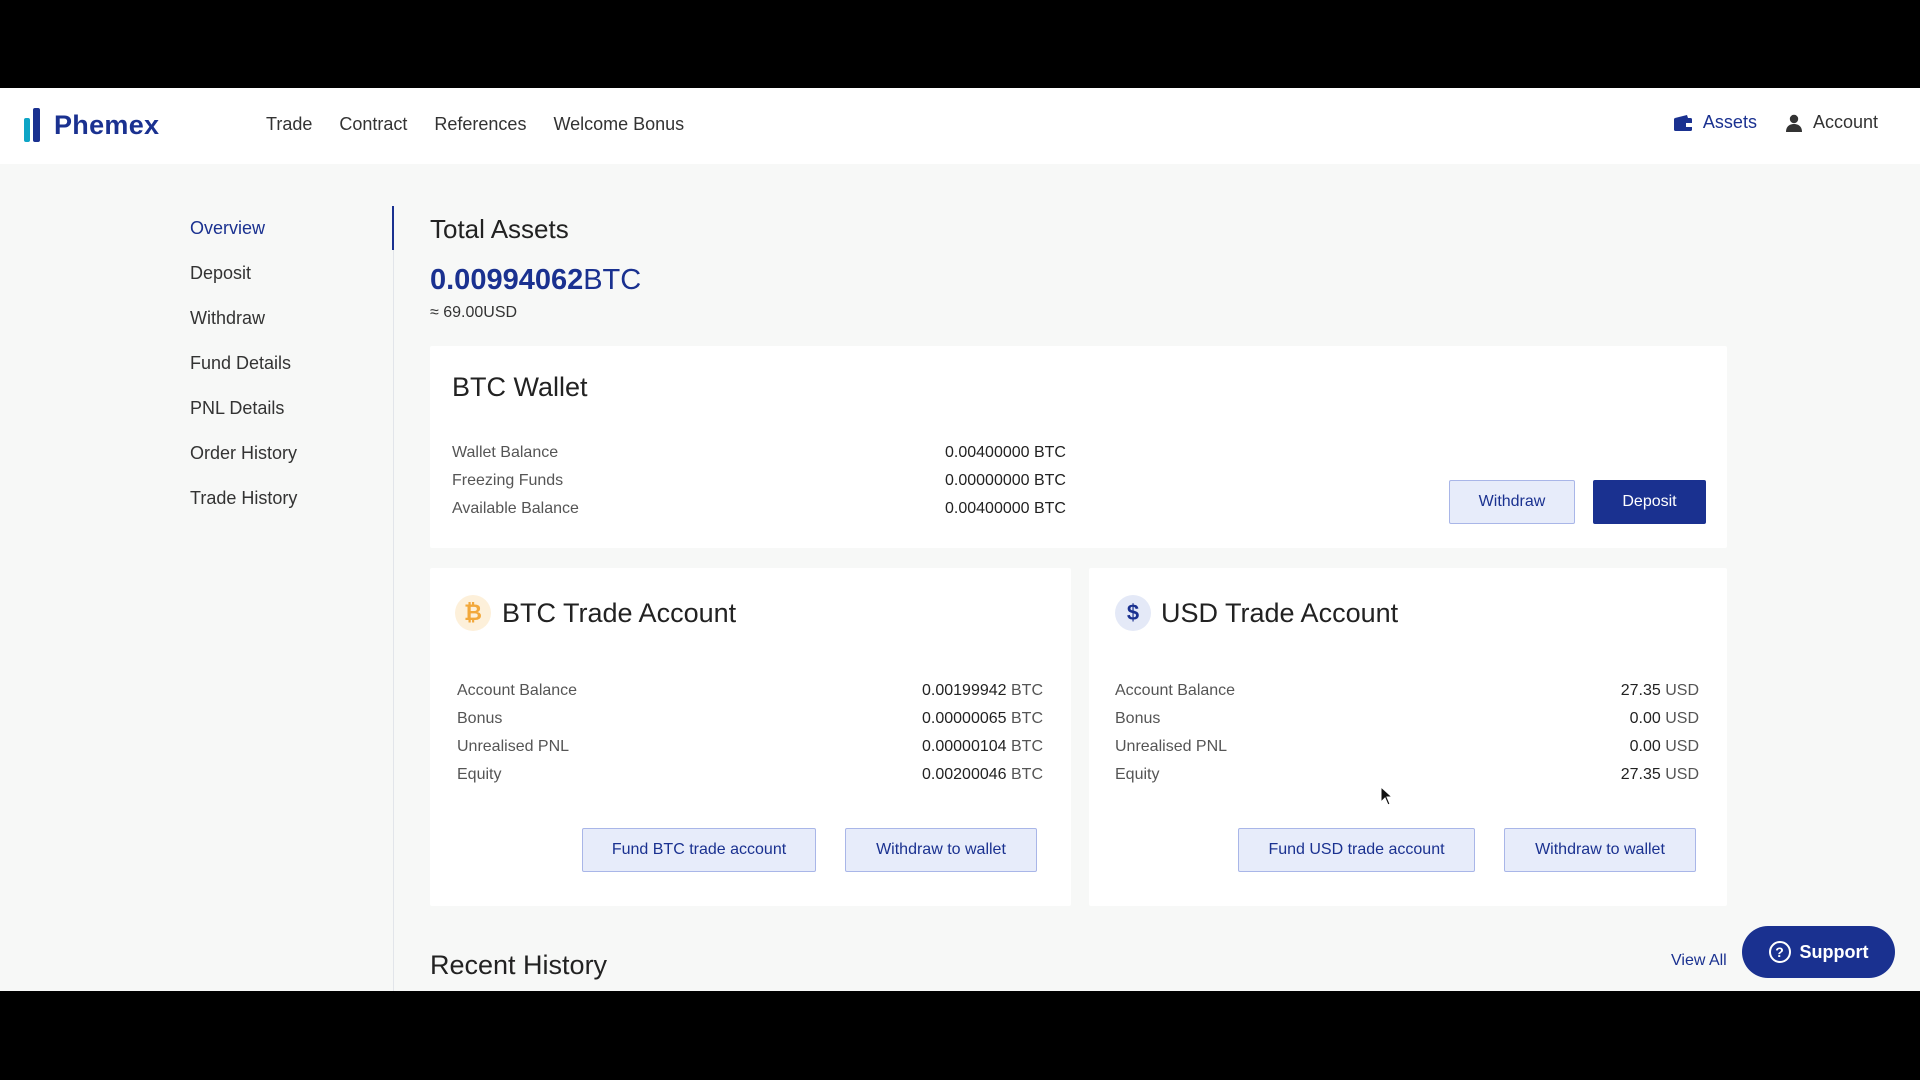  Describe the element at coordinates (500, 312) in the screenshot. I see `total-usd-unit: USD` at that location.